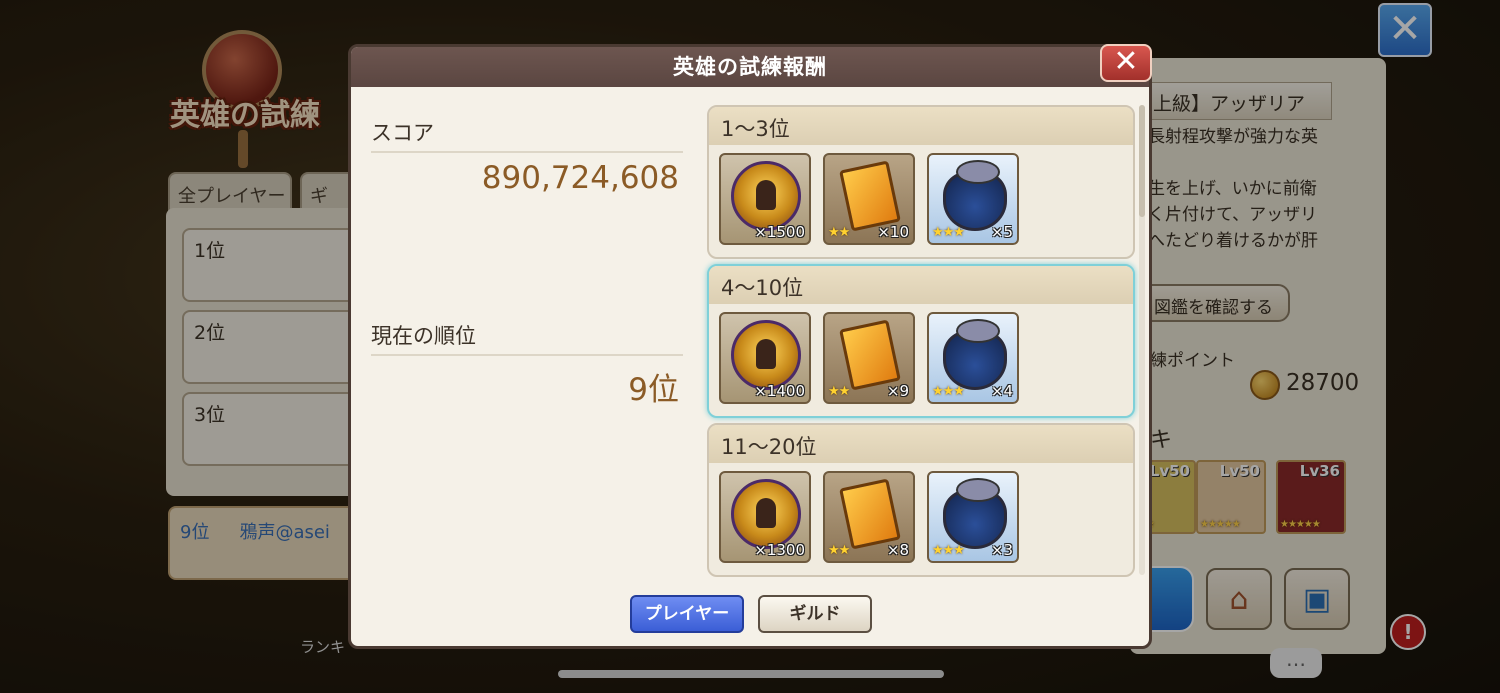 This screenshot has height=693, width=1500. I want to click on reward-item-book: ★★ ×10, so click(869, 199).